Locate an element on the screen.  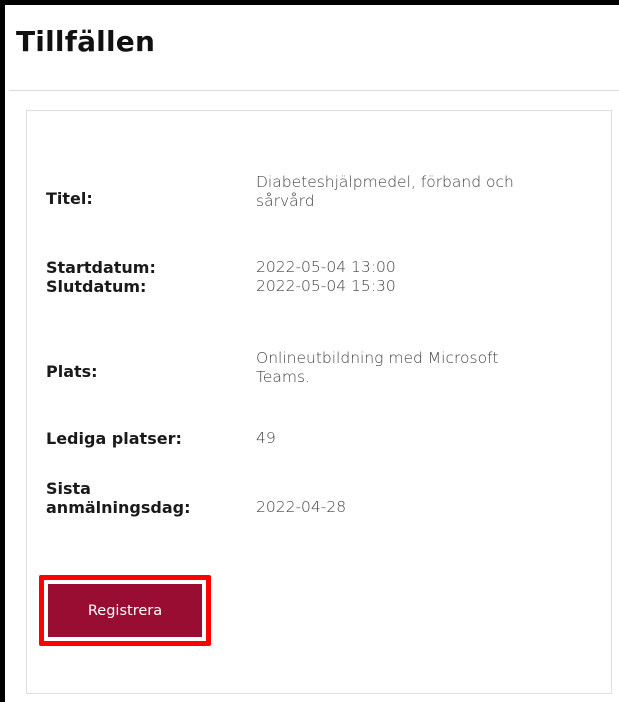
title-value-line-2: sårvård is located at coordinates (285, 201).